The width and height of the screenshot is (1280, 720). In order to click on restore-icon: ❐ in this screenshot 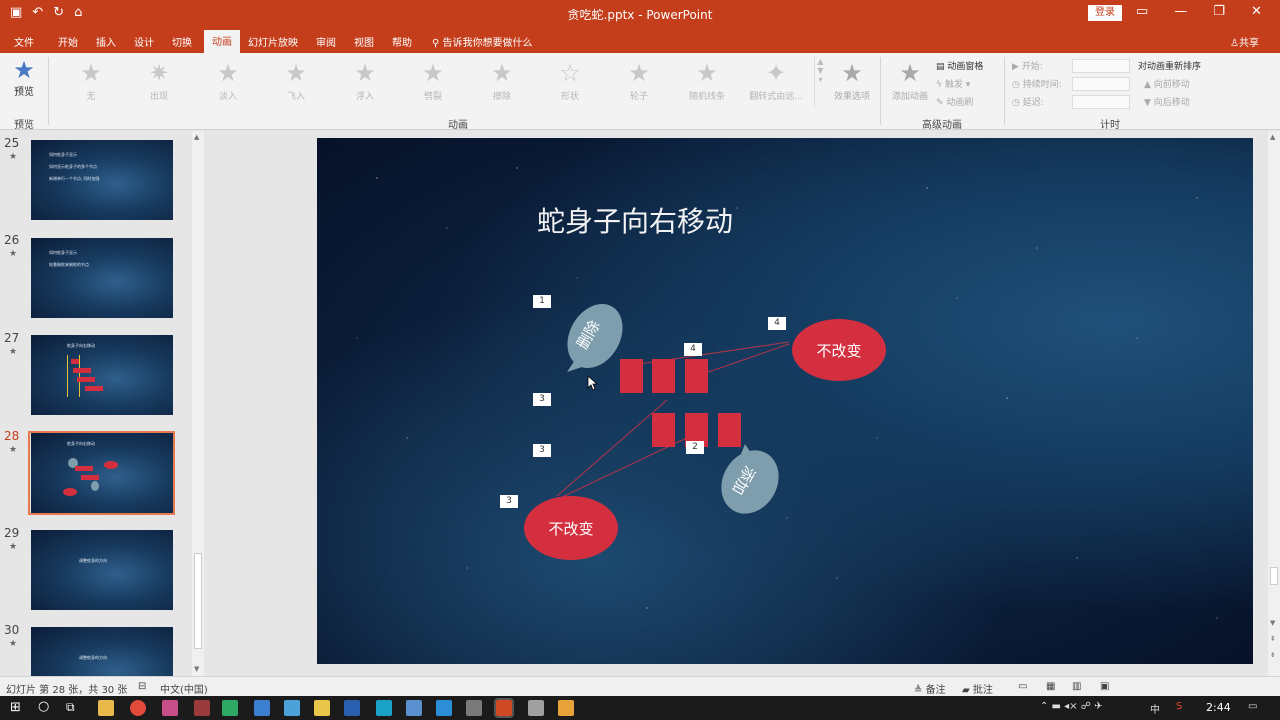, I will do `click(1219, 11)`.